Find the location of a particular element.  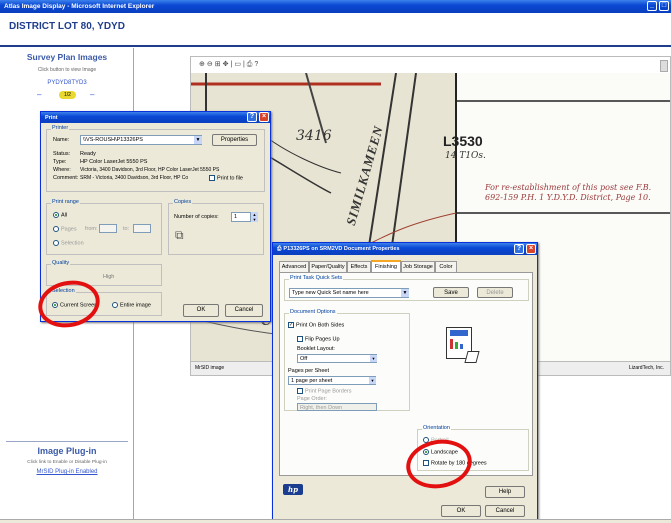

next-arrow-icon: – is located at coordinates (92, 94).